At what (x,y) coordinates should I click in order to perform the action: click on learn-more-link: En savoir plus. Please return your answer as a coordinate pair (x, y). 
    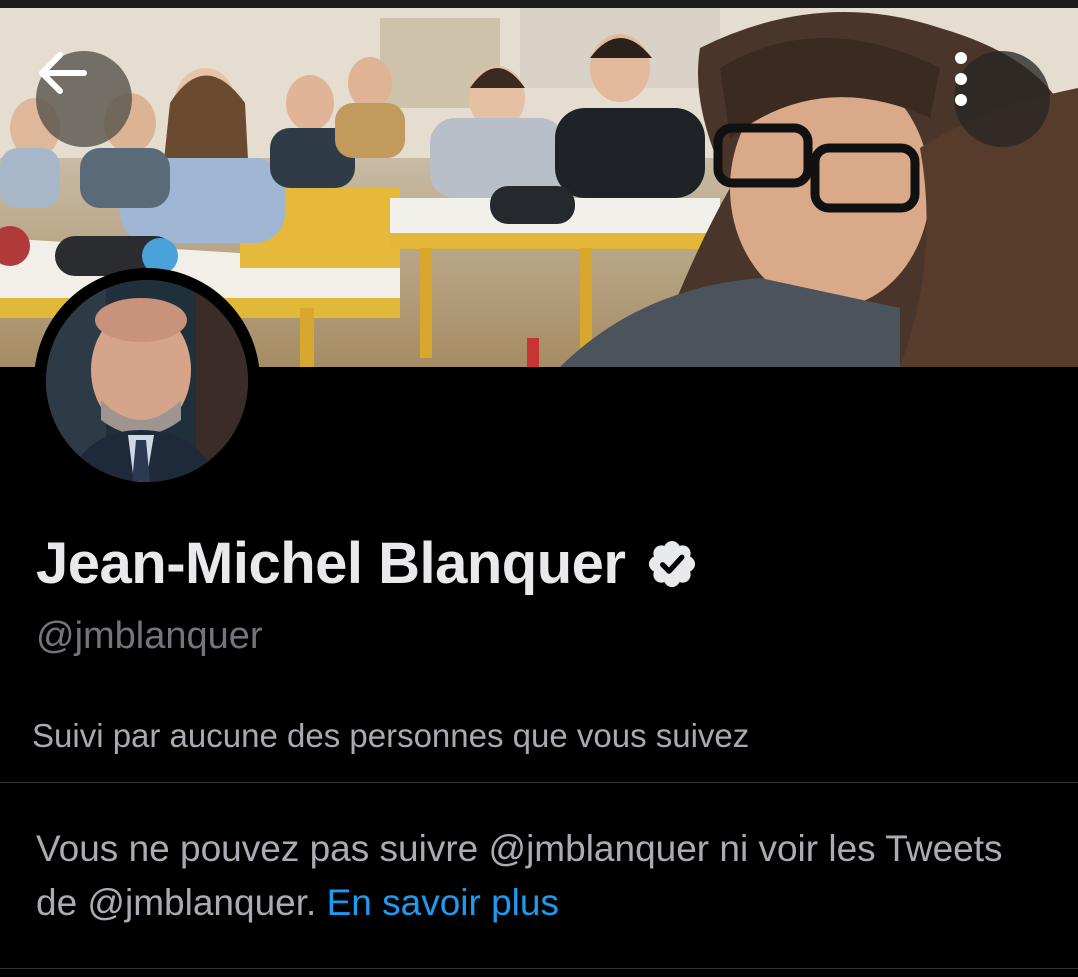
    Looking at the image, I should click on (443, 902).